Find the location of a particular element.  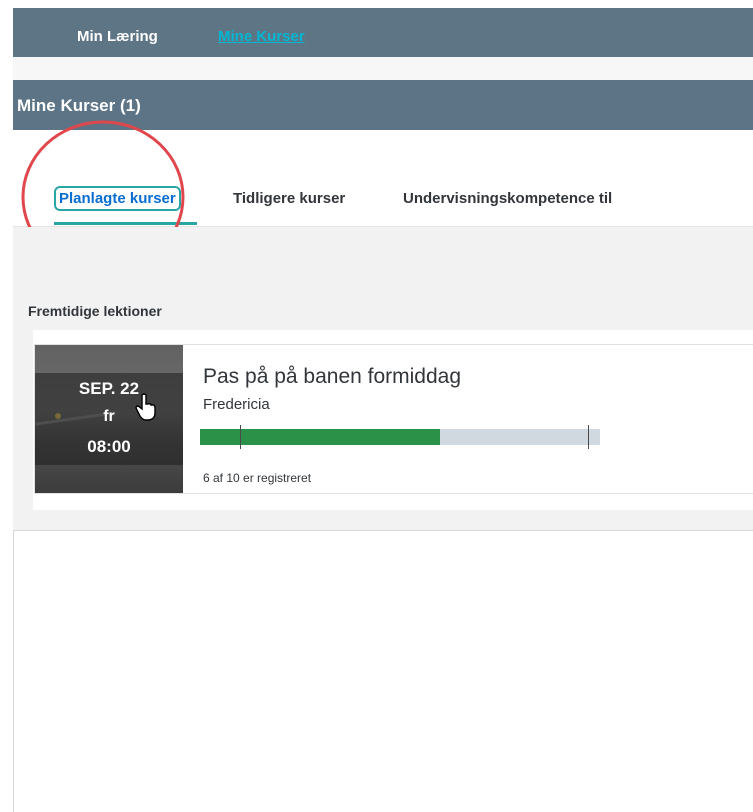

course-thumbnail: SEP. 22 fr 08:00 is located at coordinates (109, 419).